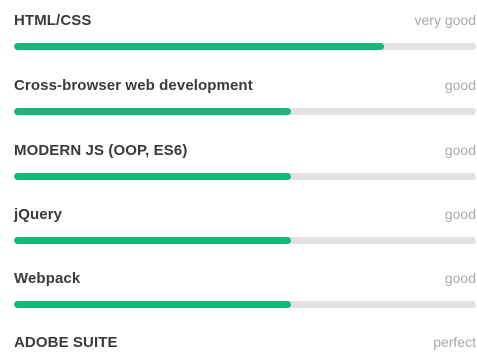  I want to click on skill-item-adobe-suite: ADOBE SUITE perfect, so click(245, 344).